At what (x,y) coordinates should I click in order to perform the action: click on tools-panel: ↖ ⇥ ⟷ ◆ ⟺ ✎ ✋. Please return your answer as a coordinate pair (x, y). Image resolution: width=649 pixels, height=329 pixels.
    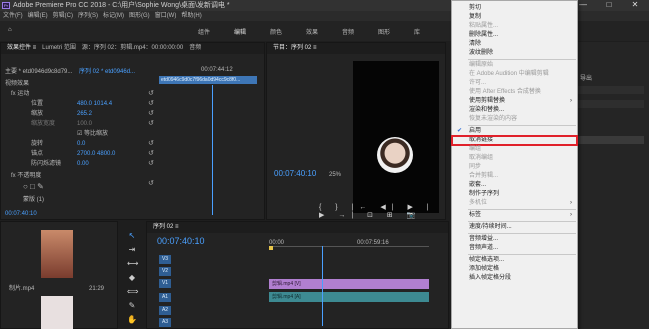
    Looking at the image, I should click on (132, 275).